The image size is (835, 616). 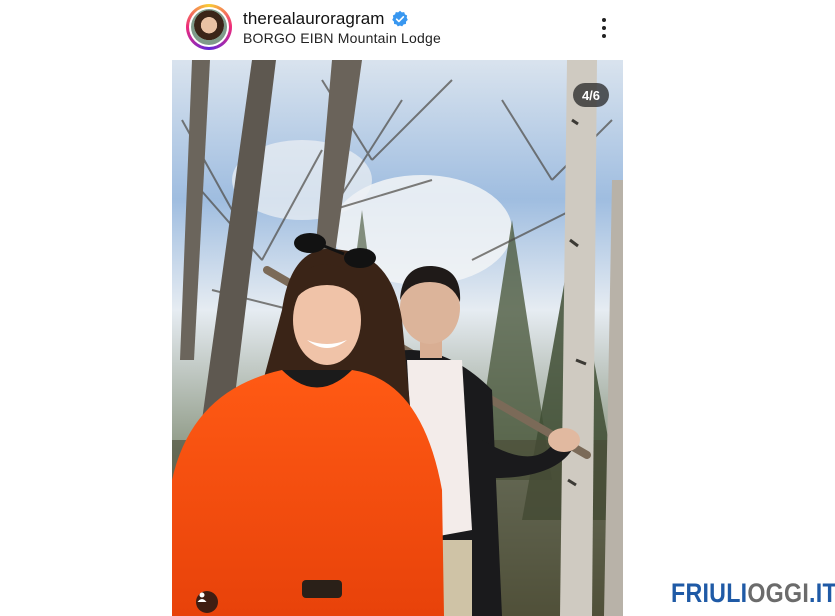 What do you see at coordinates (400, 19) in the screenshot?
I see `verified-badge-icon` at bounding box center [400, 19].